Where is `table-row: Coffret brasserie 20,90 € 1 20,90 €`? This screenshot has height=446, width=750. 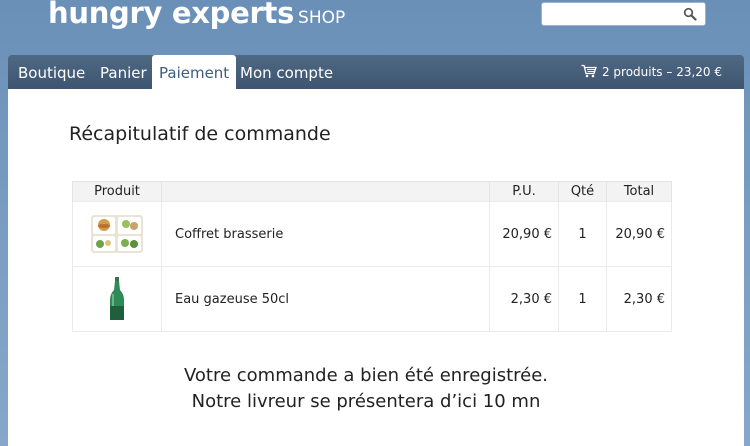
table-row: Coffret brasserie 20,90 € 1 20,90 € is located at coordinates (372, 234).